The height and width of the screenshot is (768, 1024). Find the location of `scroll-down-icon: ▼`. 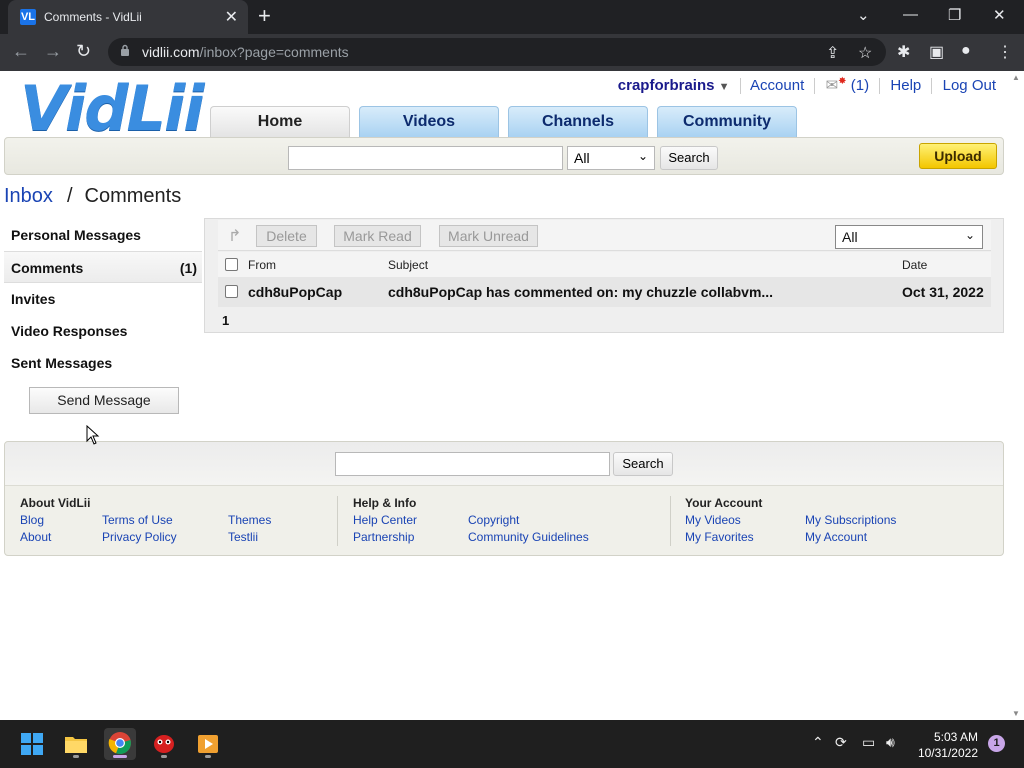

scroll-down-icon: ▼ is located at coordinates (1016, 713).